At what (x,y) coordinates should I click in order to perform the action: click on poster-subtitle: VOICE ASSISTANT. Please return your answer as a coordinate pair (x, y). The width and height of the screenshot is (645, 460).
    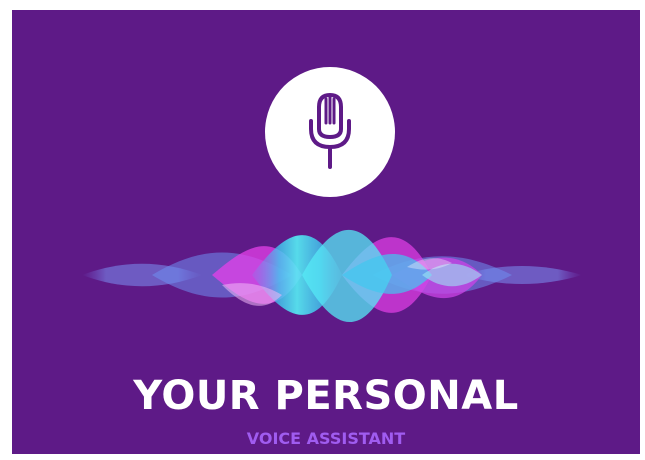
    Looking at the image, I should click on (326, 438).